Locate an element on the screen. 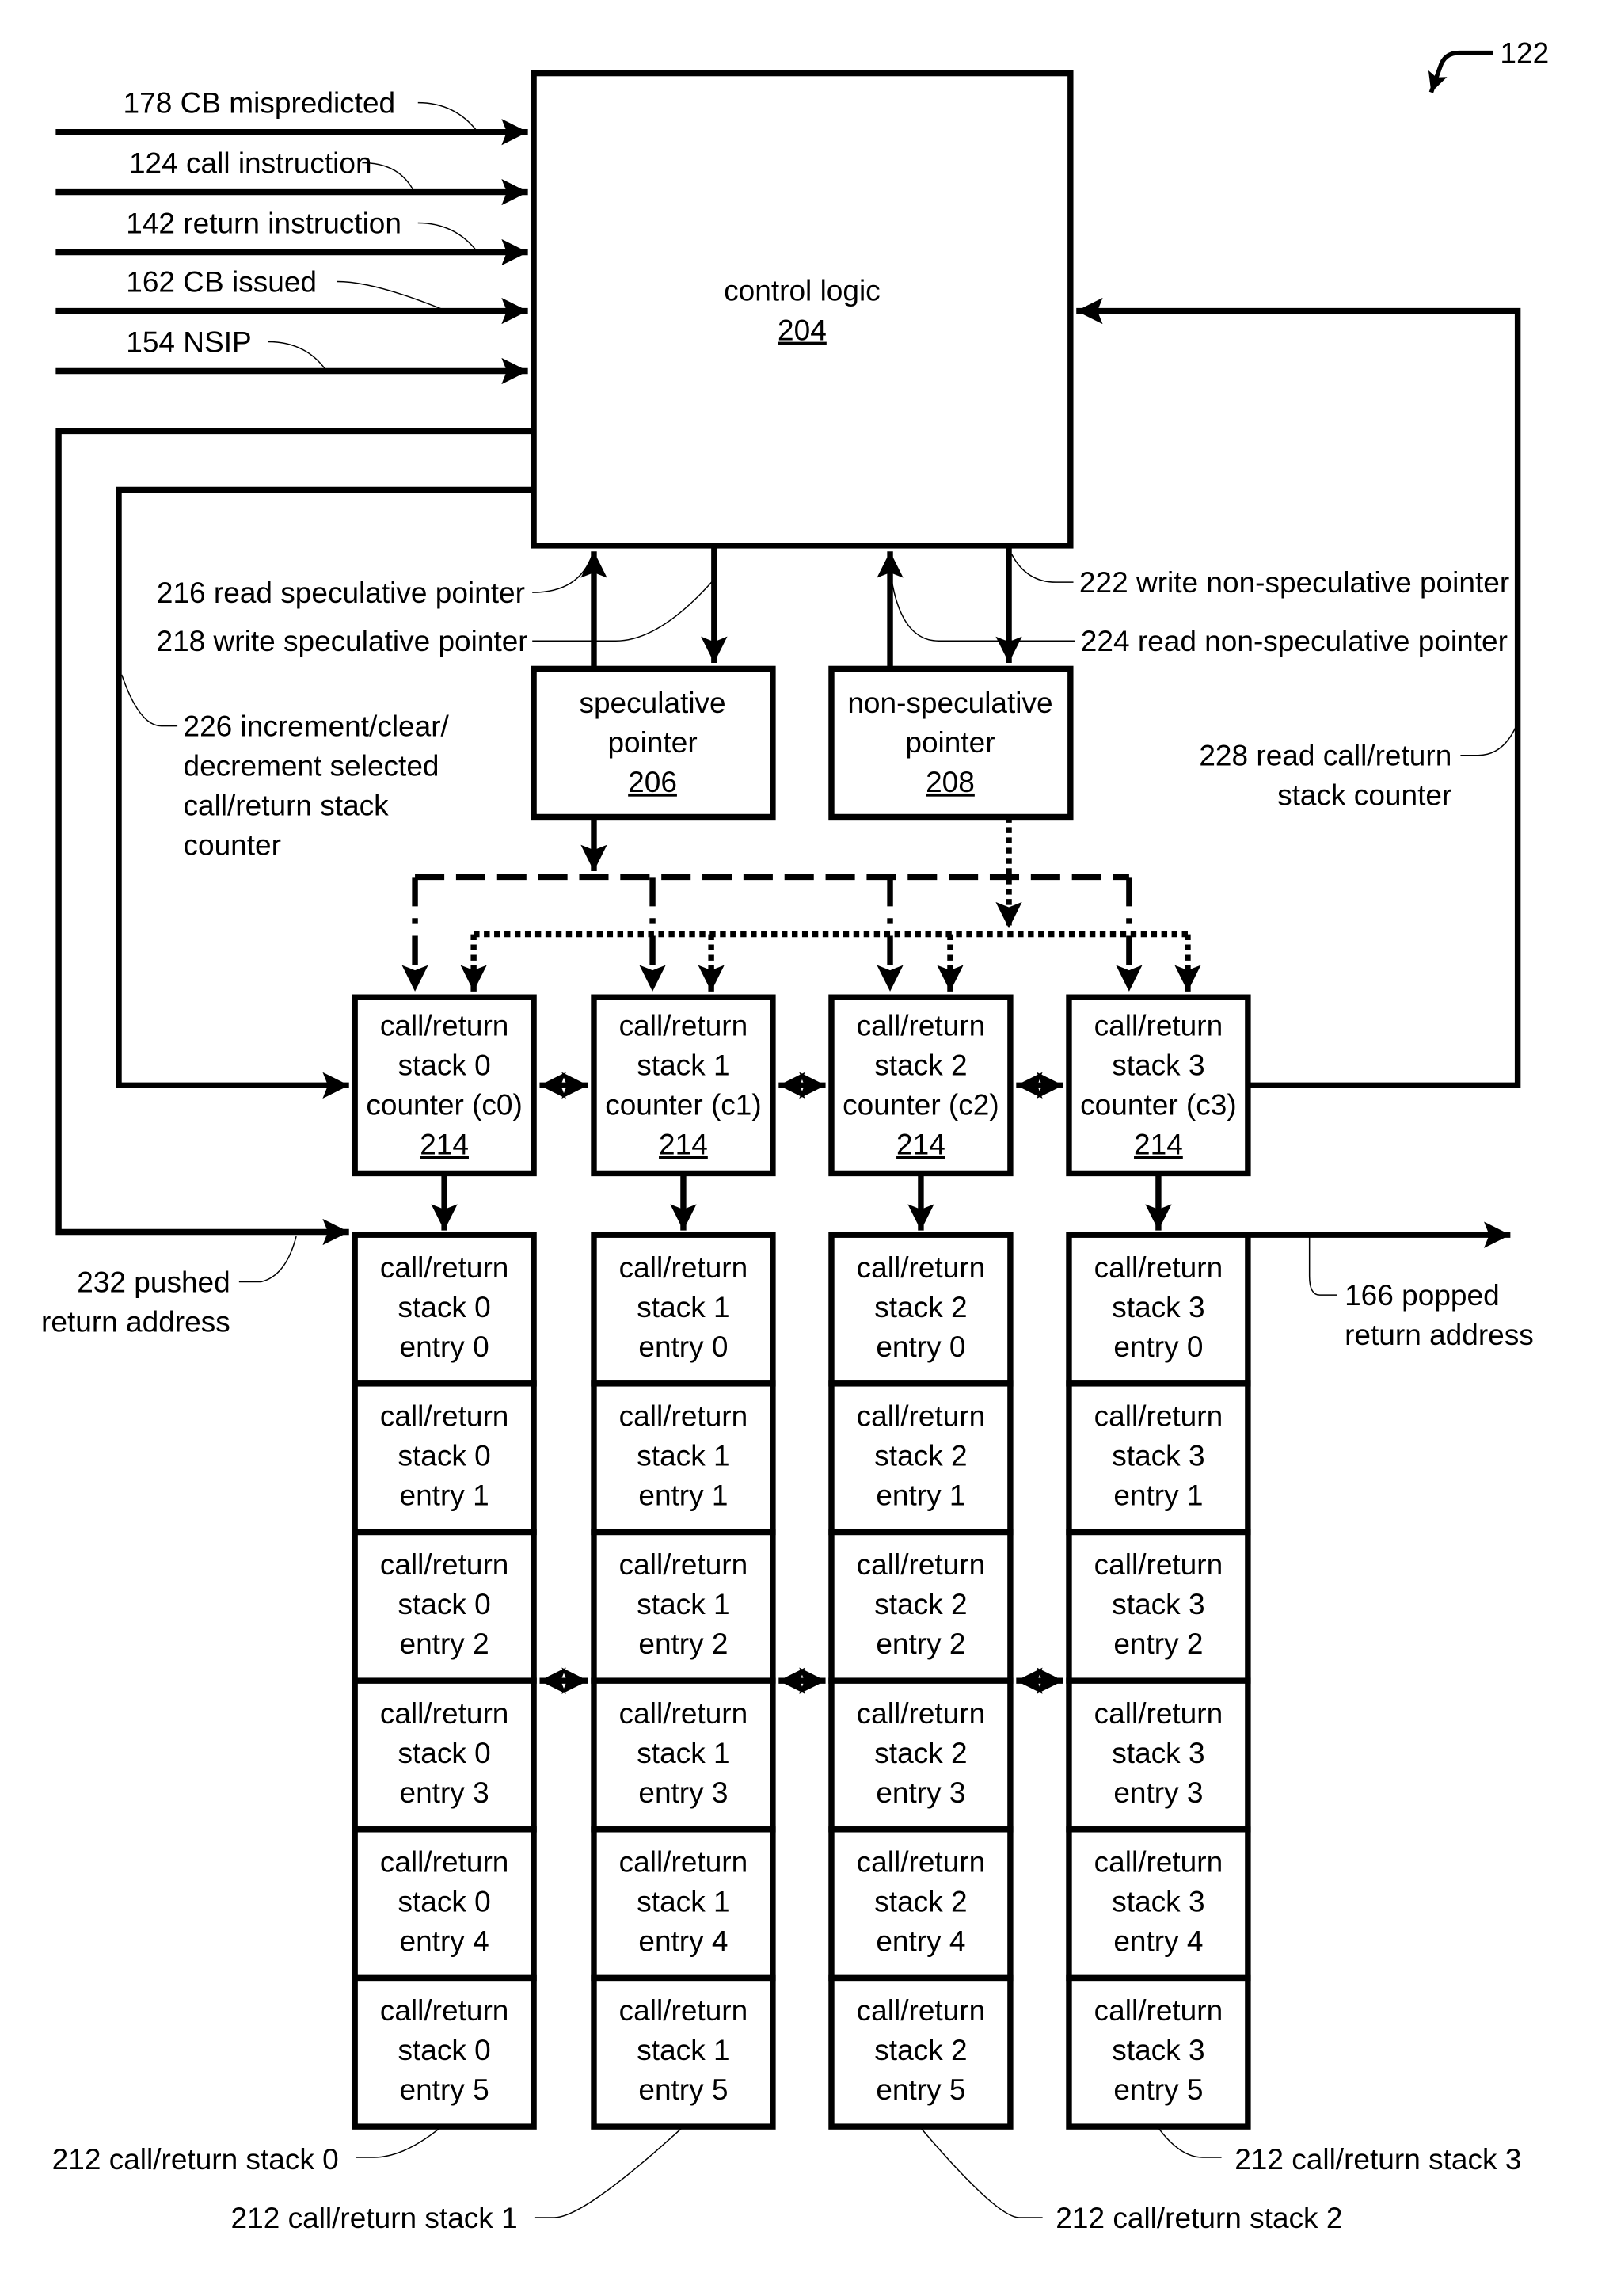 Image resolution: width=1613 pixels, height=2296 pixels. stack-entry: call/return stack 1 entry 4 is located at coordinates (683, 1904).